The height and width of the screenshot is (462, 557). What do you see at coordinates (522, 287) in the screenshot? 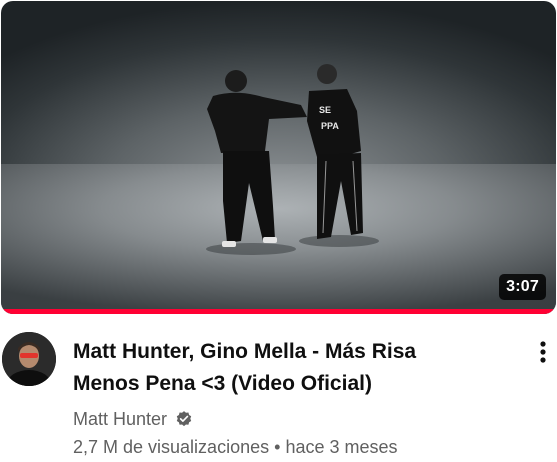
I see `duration-badge: 3:07` at bounding box center [522, 287].